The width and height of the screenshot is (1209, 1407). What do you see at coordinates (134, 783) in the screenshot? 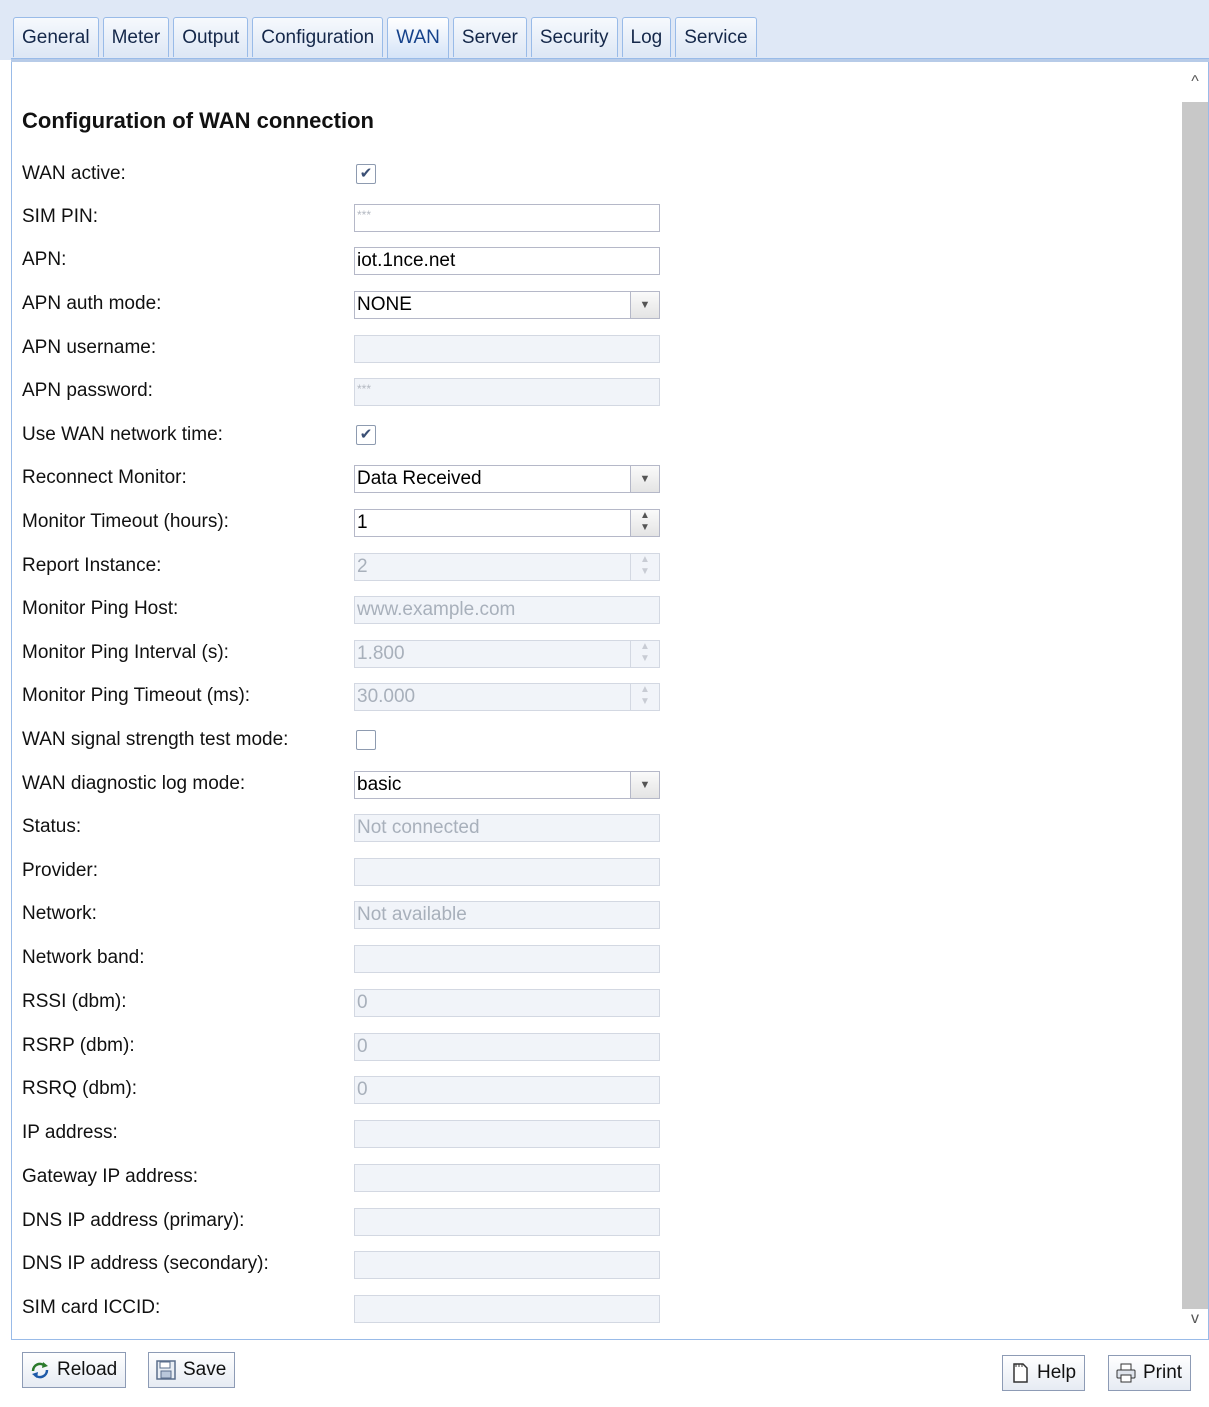
I see `wan-diagnostic-log-mode-label: WAN diagnostic log mode:` at bounding box center [134, 783].